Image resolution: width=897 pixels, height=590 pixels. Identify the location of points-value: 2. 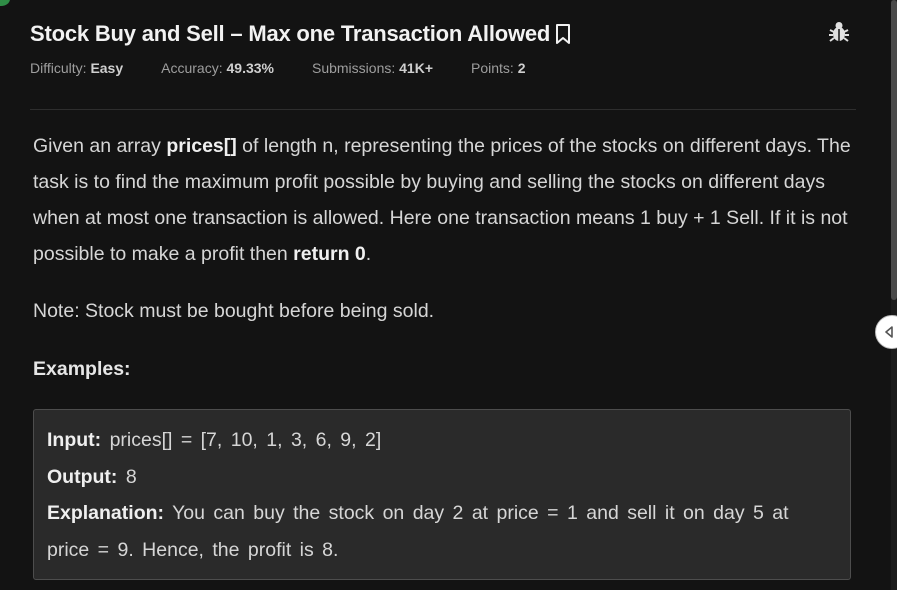
(521, 68).